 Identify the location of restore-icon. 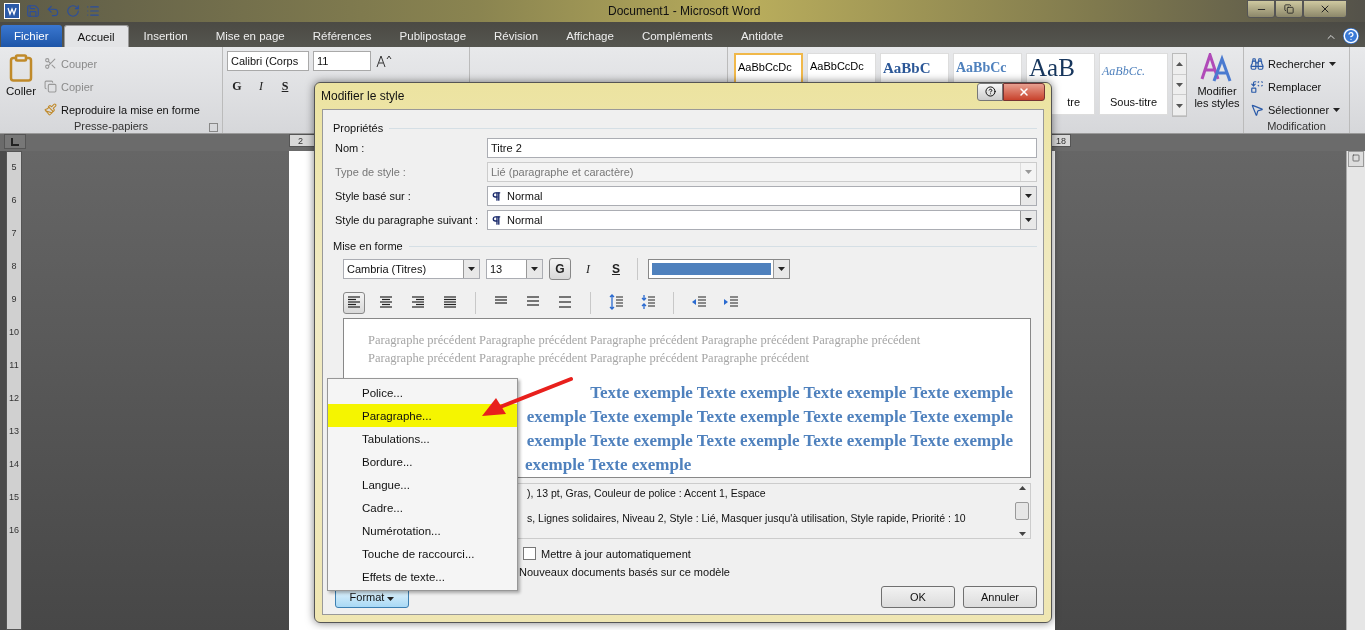
(1289, 9).